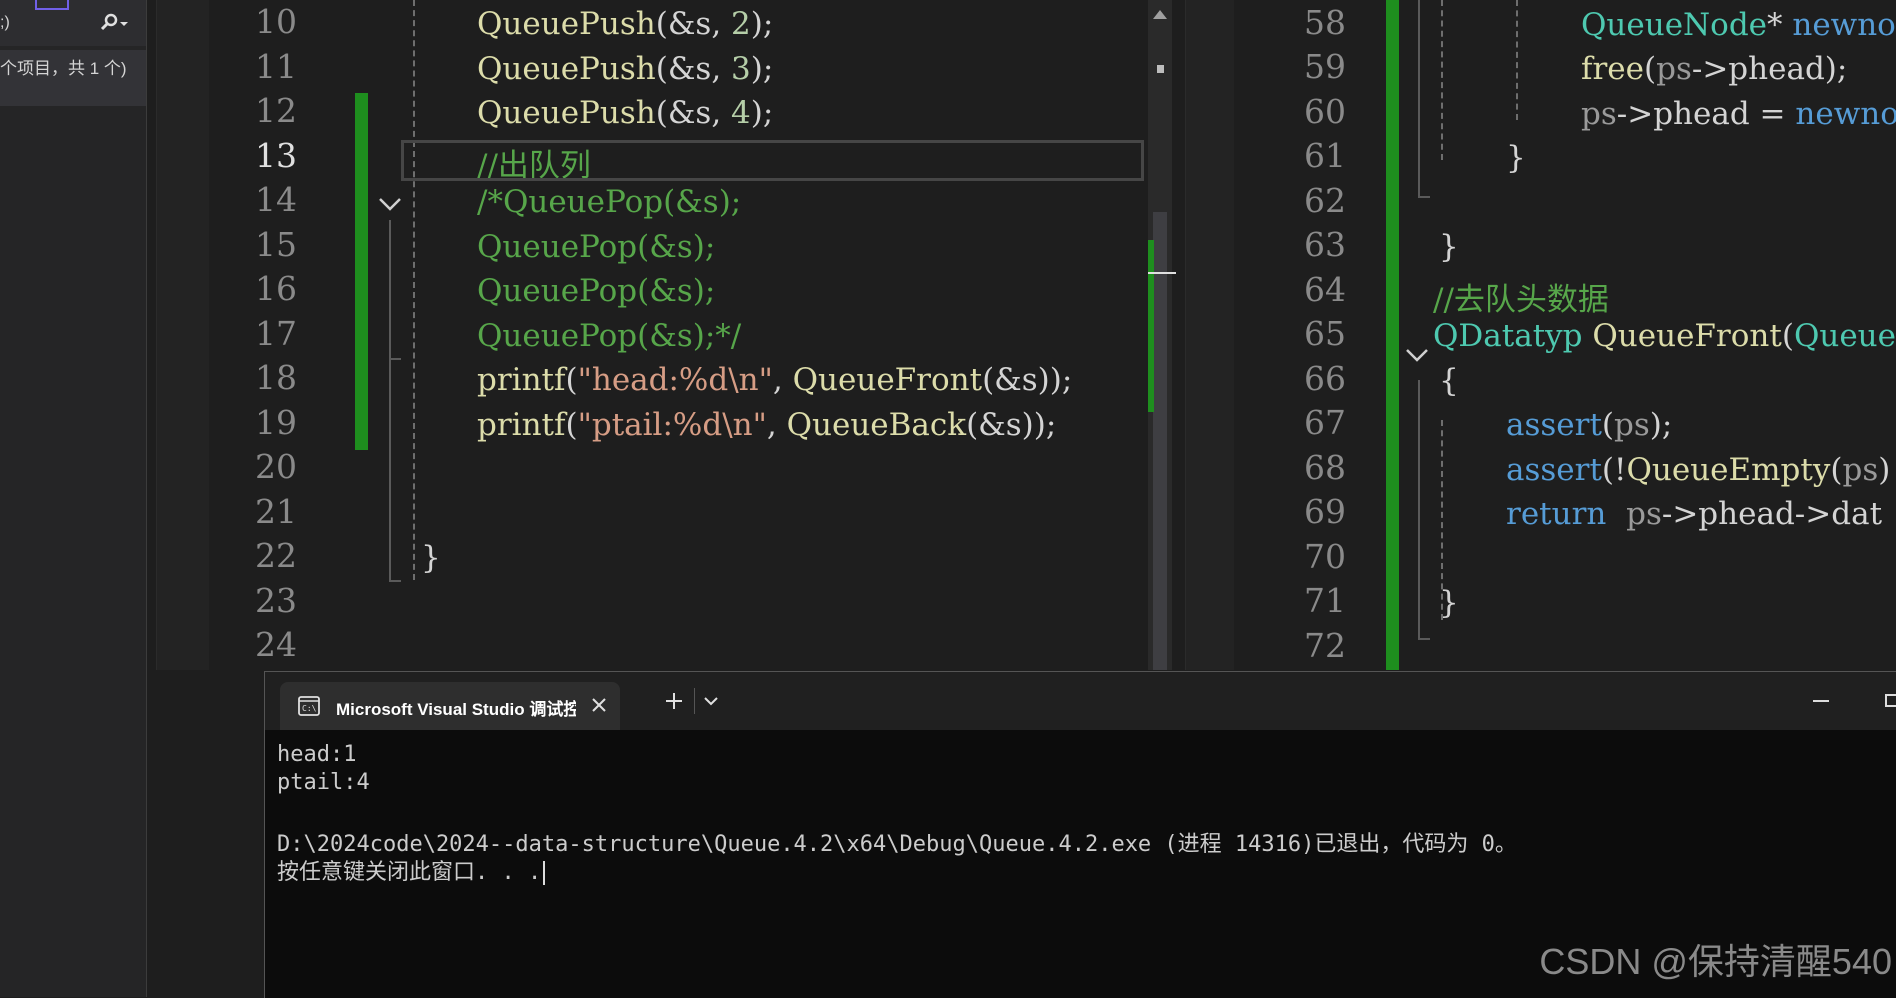 Image resolution: width=1896 pixels, height=998 pixels. I want to click on line-number: 18, so click(247, 377).